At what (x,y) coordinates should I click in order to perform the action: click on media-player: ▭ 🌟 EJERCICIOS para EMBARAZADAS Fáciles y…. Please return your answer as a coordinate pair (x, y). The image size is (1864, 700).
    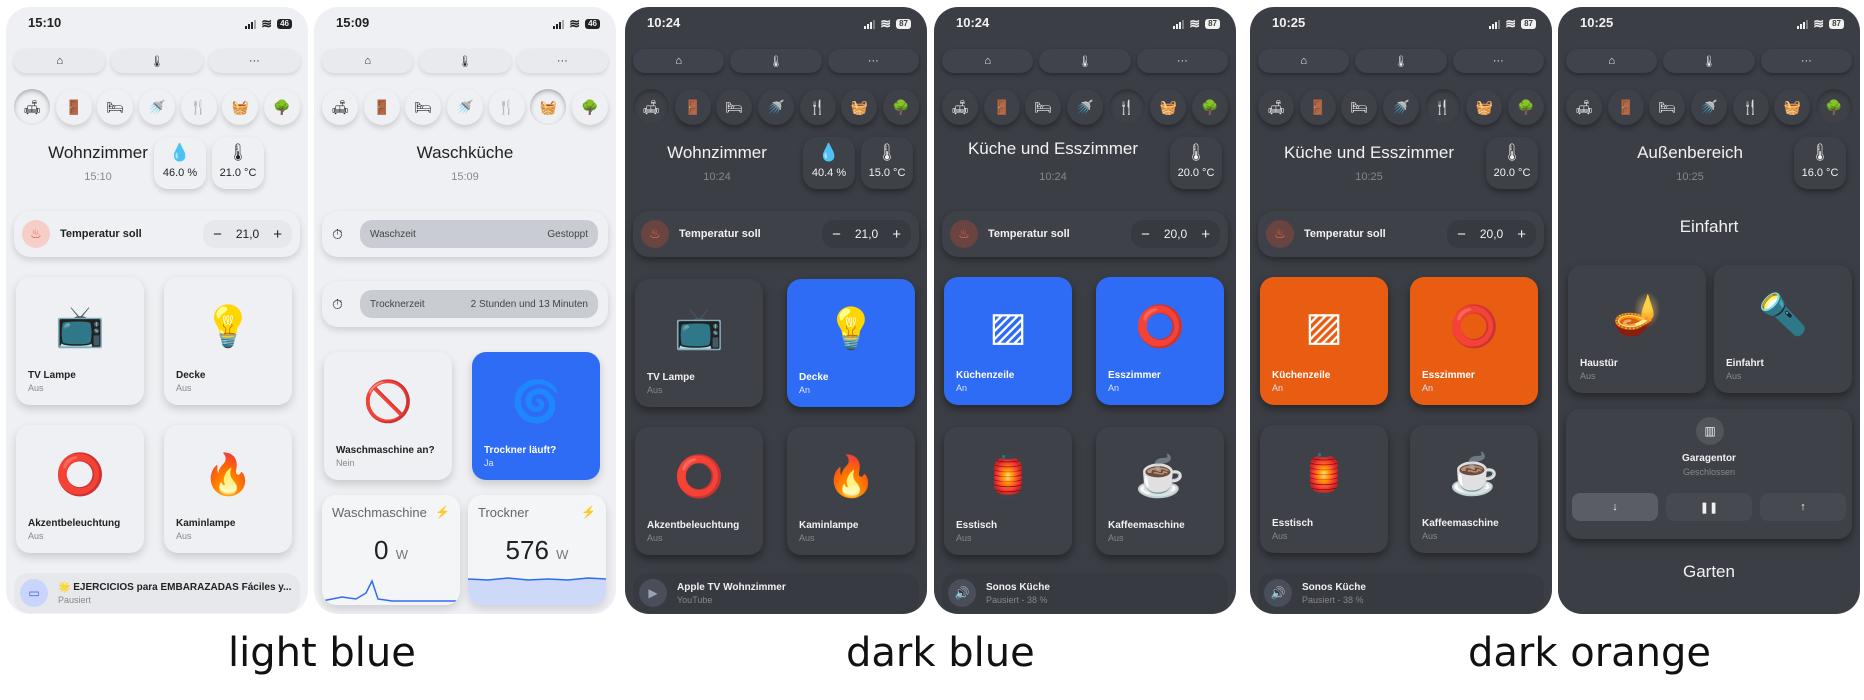
    Looking at the image, I should click on (157, 593).